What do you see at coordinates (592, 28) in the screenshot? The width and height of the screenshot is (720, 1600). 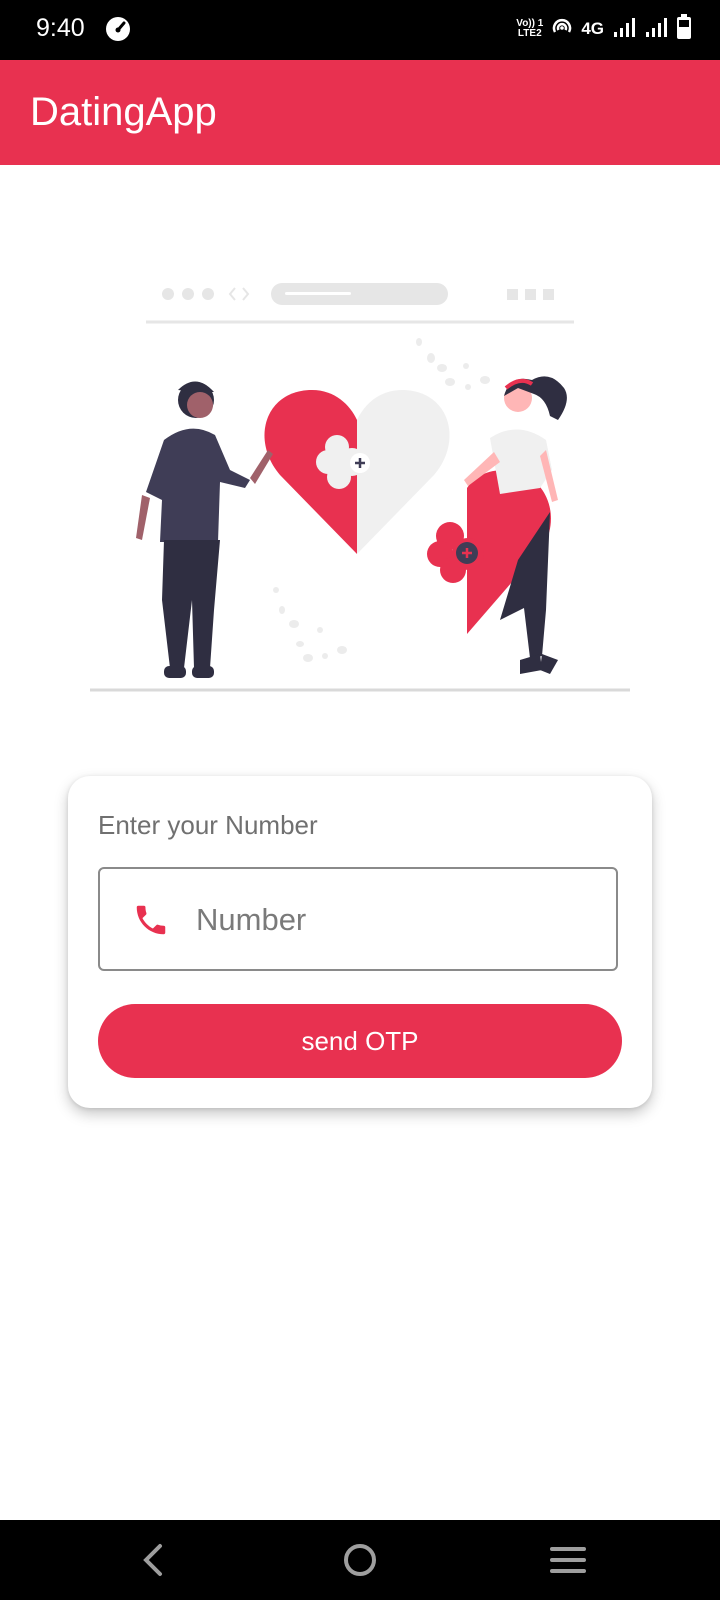 I see `network-type: 4G` at bounding box center [592, 28].